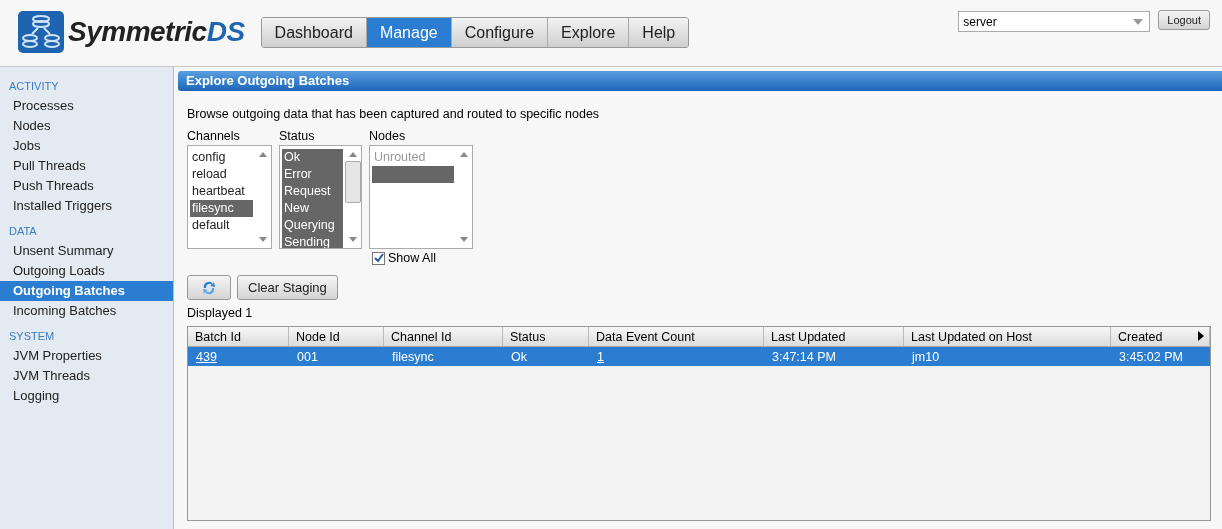  I want to click on logout-button: Logout, so click(1184, 20).